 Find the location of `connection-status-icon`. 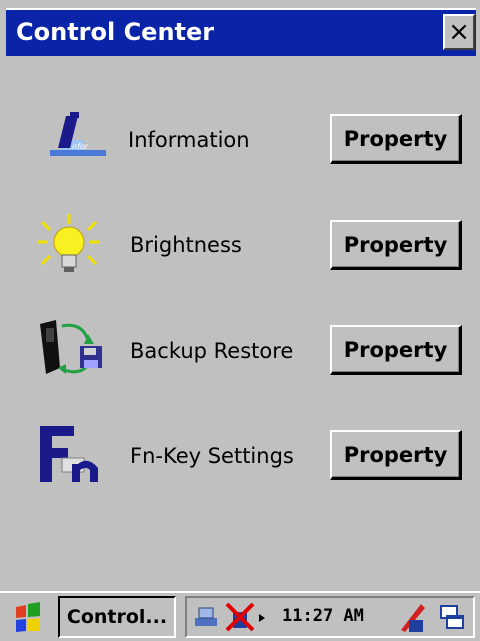

connection-status-icon is located at coordinates (247, 617).